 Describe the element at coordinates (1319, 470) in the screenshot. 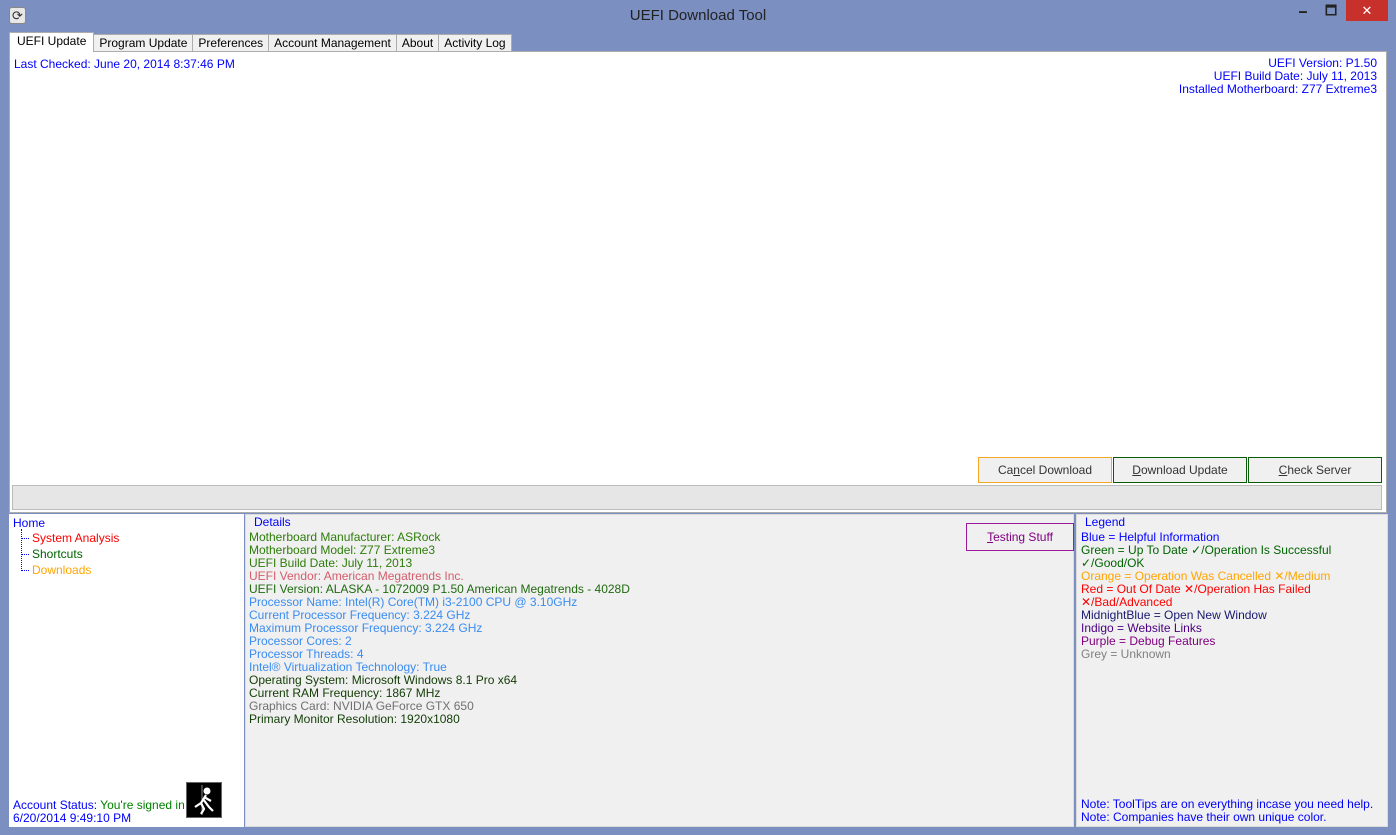

I see `label: heck Server` at that location.